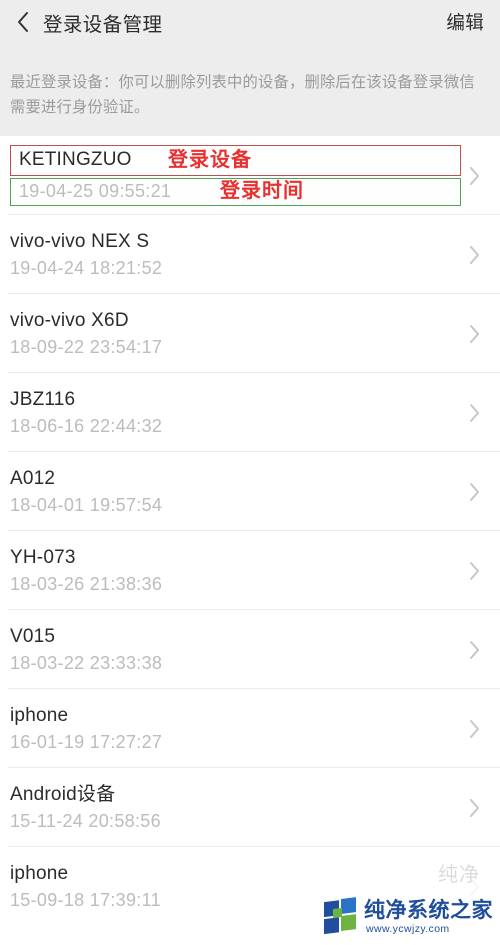  What do you see at coordinates (33, 636) in the screenshot?
I see `device-name: V015` at bounding box center [33, 636].